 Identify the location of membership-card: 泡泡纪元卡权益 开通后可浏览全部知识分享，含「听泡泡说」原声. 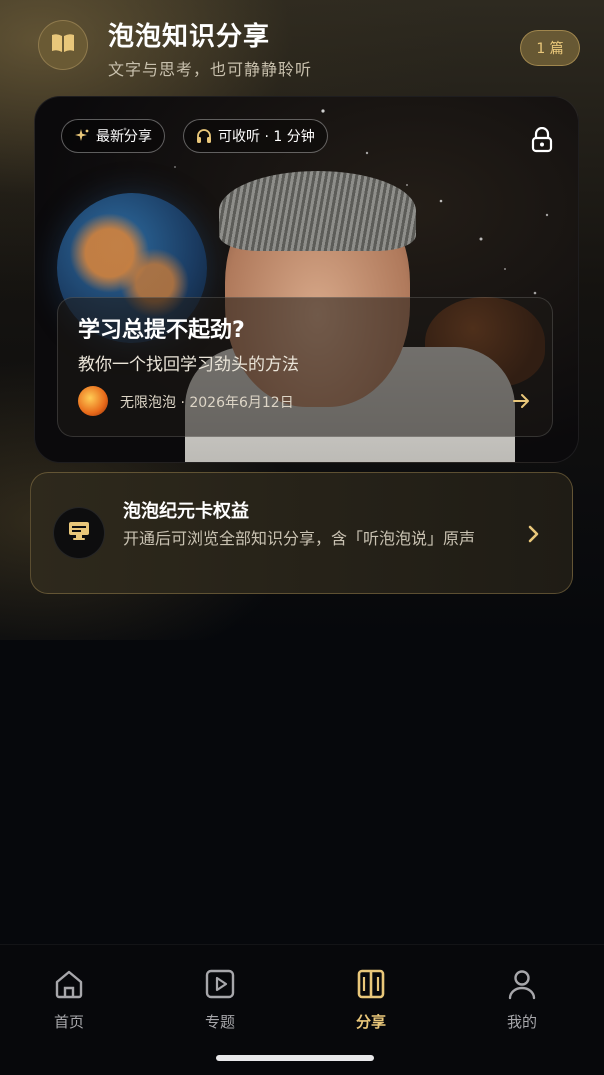
(301, 533).